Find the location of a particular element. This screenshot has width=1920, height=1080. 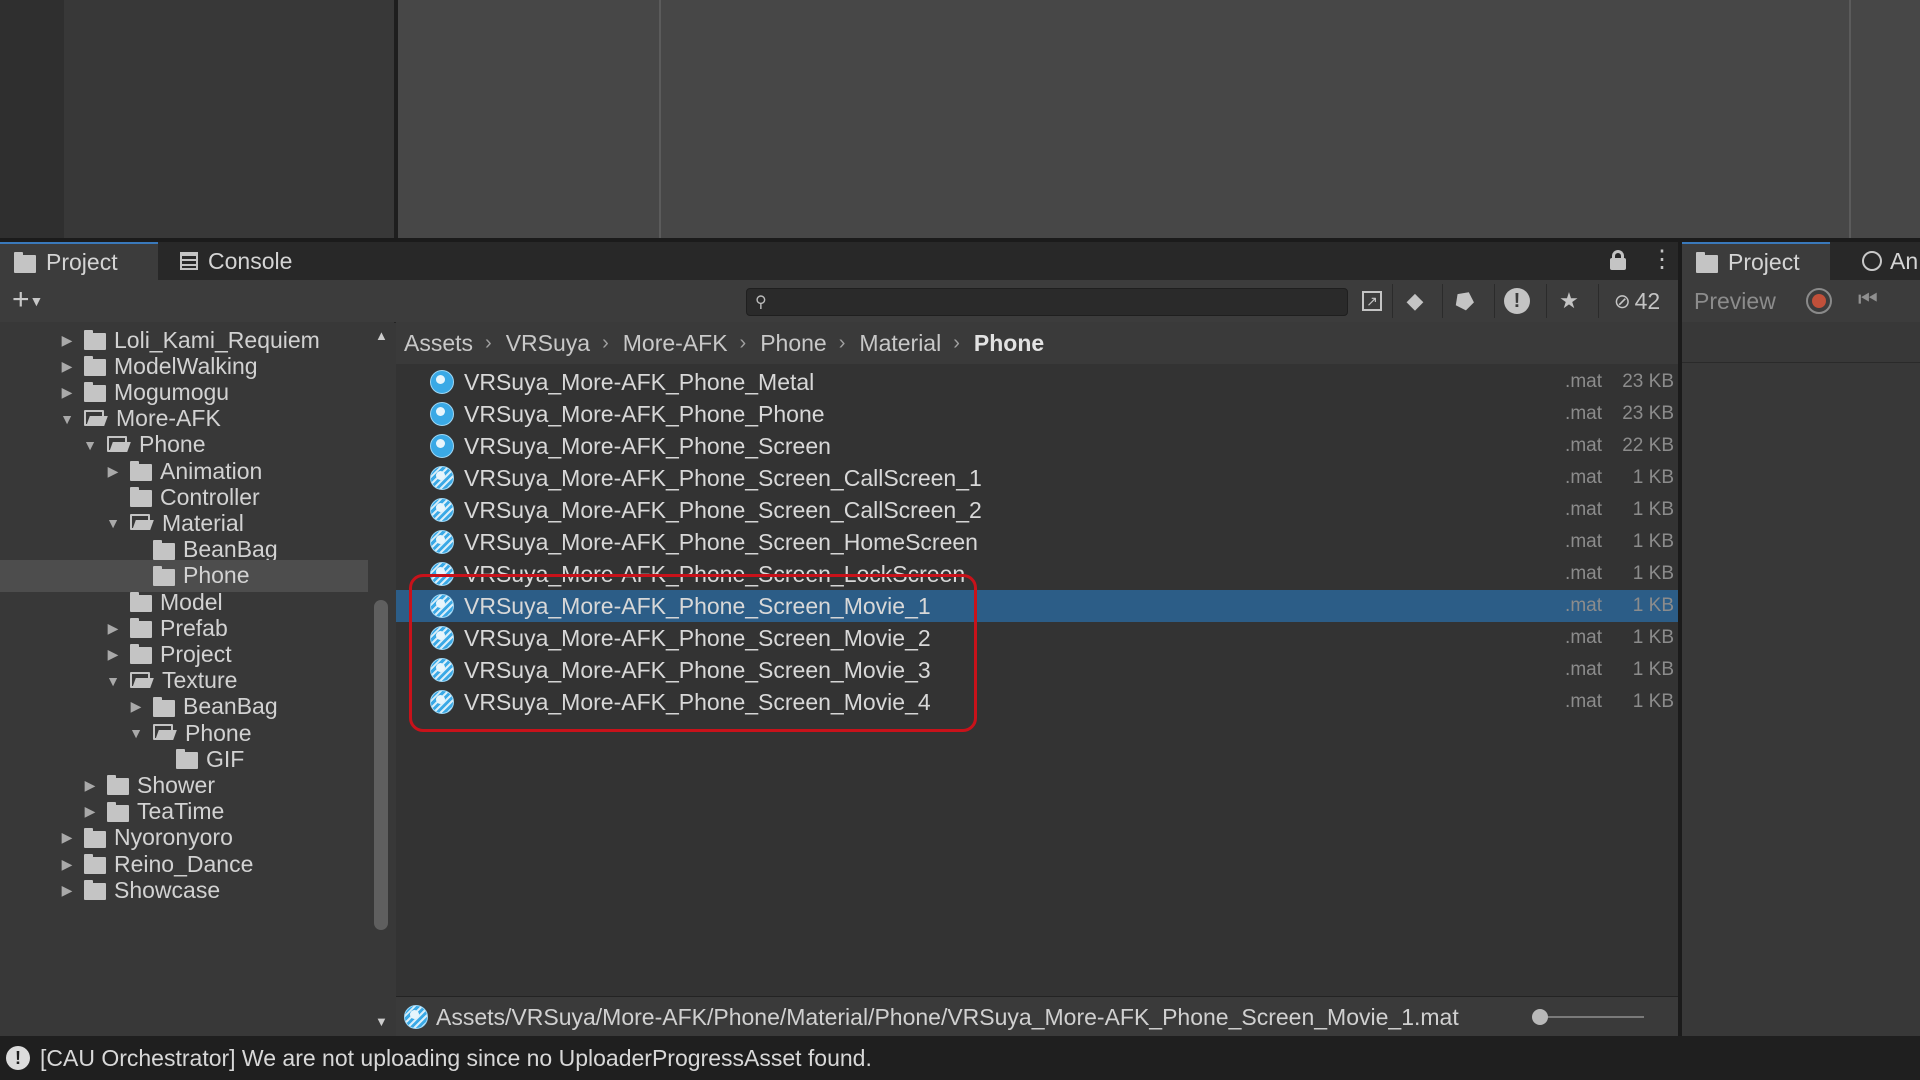

right-tab-bar: Project An is located at coordinates (1801, 261).